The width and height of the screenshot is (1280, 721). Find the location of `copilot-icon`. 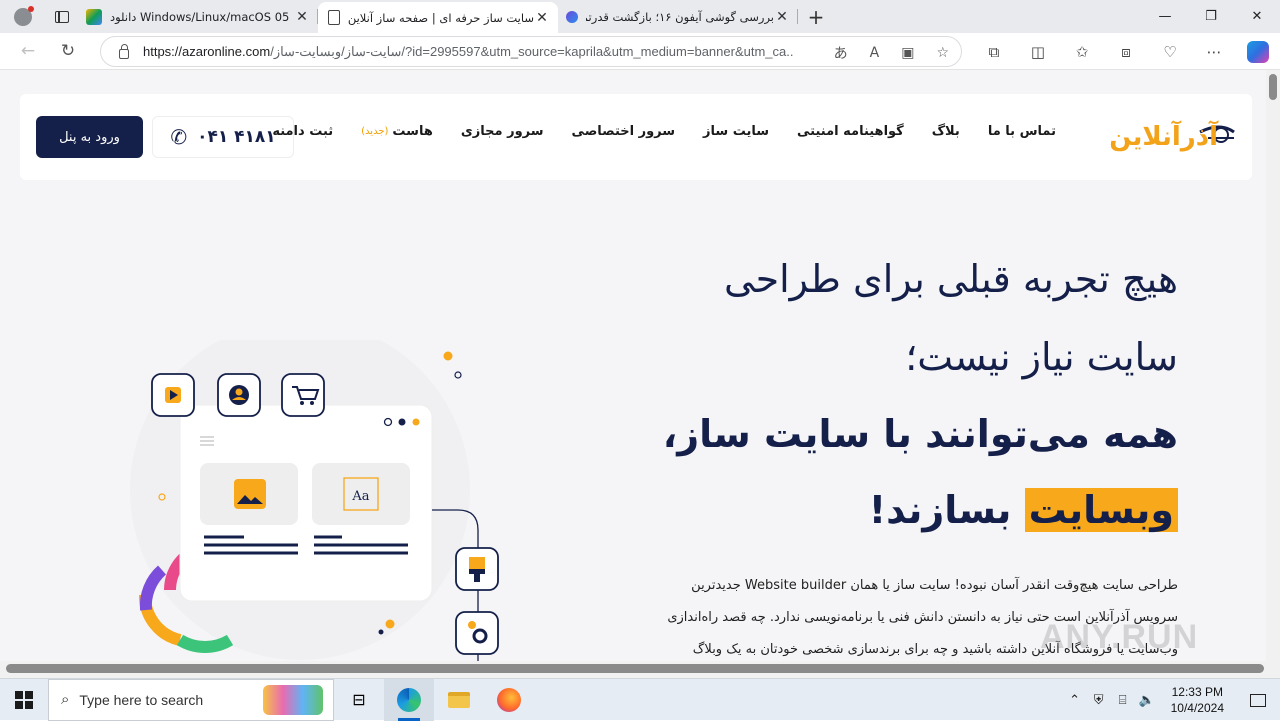

copilot-icon is located at coordinates (1258, 51).